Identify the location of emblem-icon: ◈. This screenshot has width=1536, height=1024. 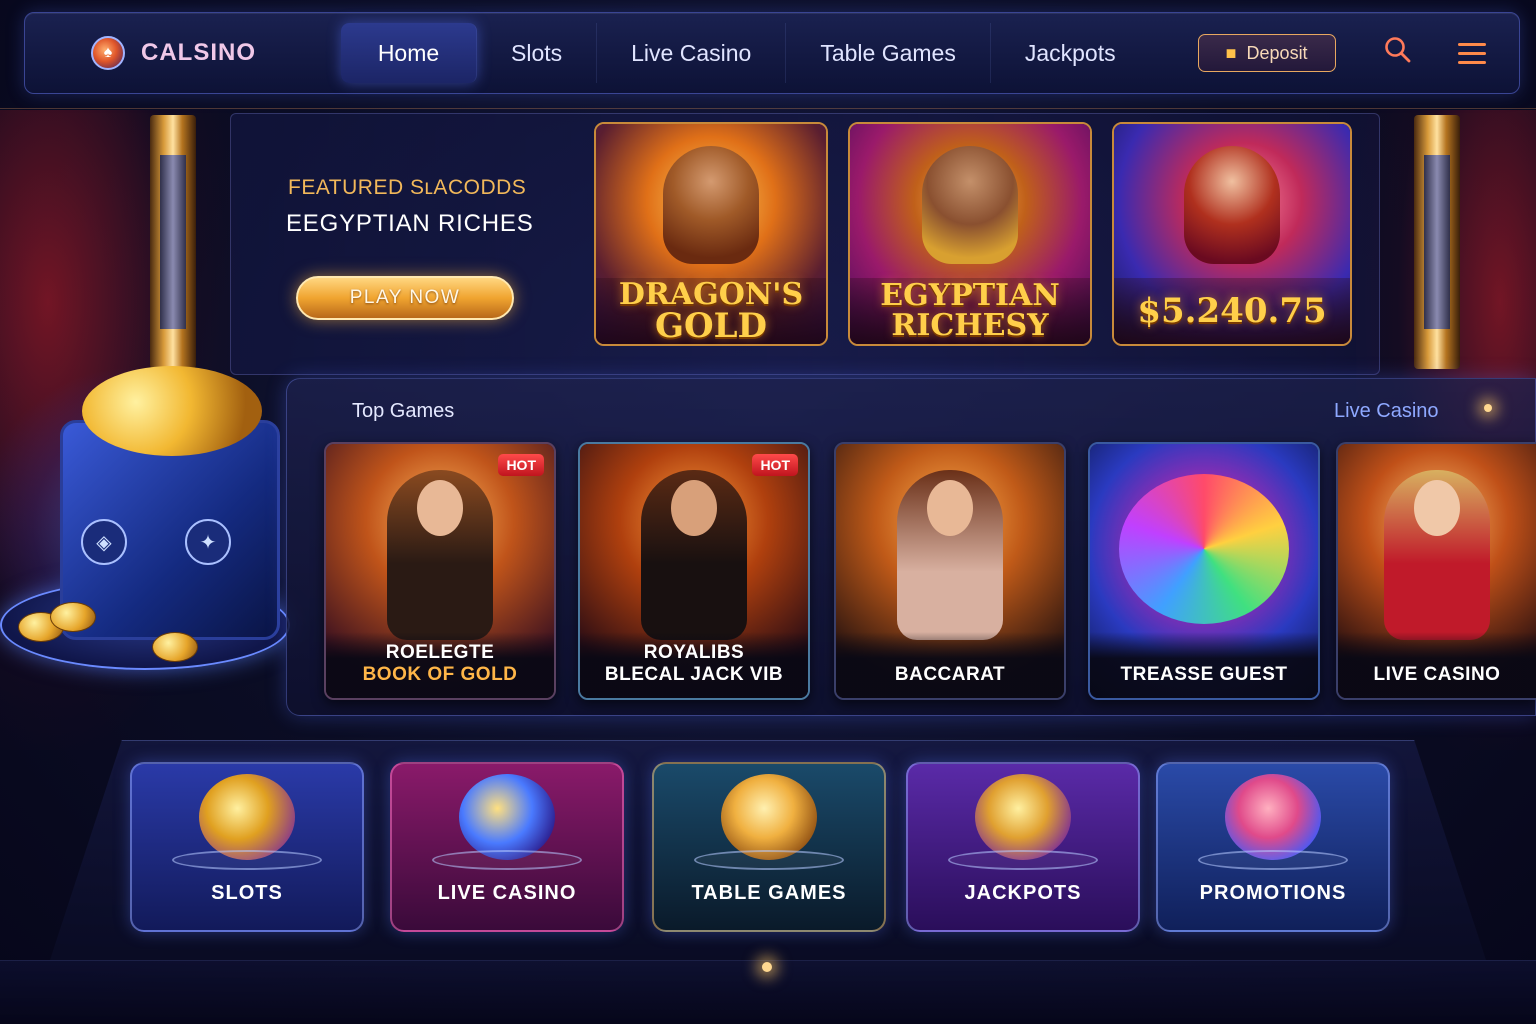
(104, 542).